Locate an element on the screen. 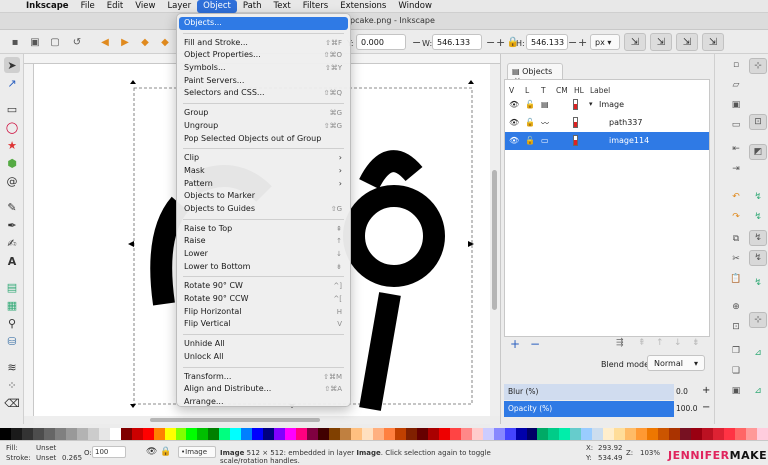 The width and height of the screenshot is (768, 465). object-row-image114: 👁 🔓 ▭ image114 is located at coordinates (607, 141).